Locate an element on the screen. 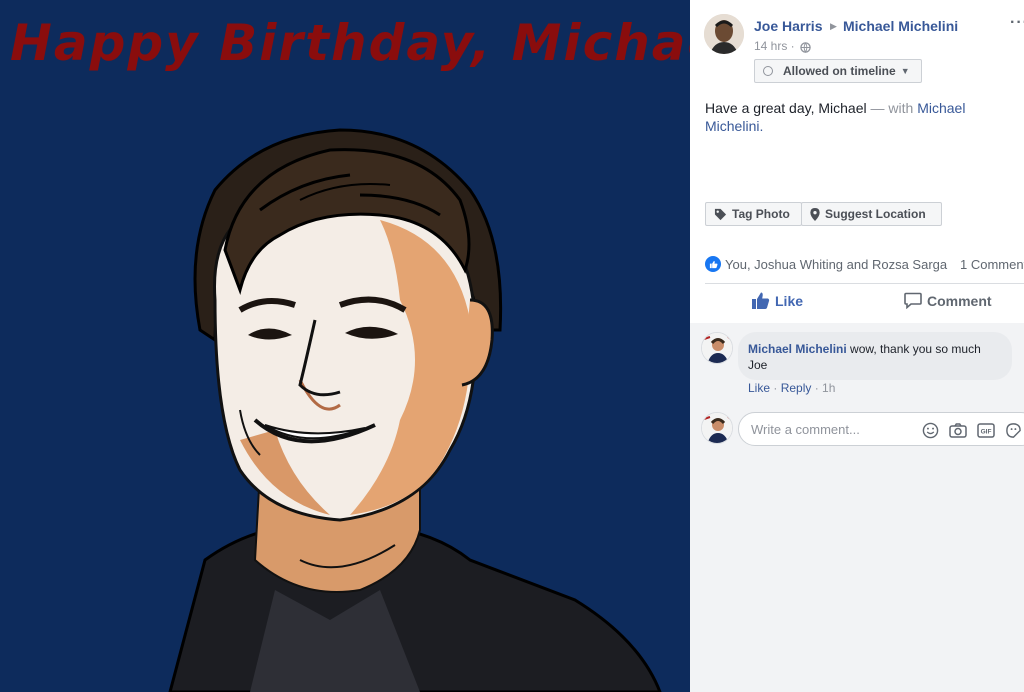 The width and height of the screenshot is (1024, 692). like-button-label: Like is located at coordinates (789, 300).